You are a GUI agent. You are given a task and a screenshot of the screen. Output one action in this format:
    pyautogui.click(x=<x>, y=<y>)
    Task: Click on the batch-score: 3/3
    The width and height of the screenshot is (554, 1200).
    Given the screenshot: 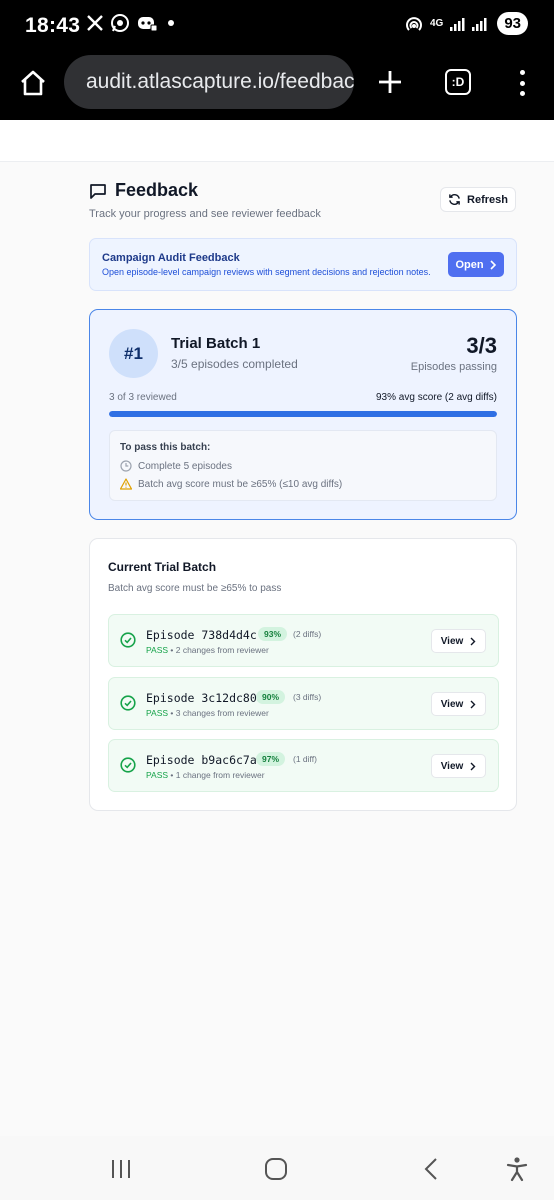 What is the action you would take?
    pyautogui.click(x=481, y=345)
    